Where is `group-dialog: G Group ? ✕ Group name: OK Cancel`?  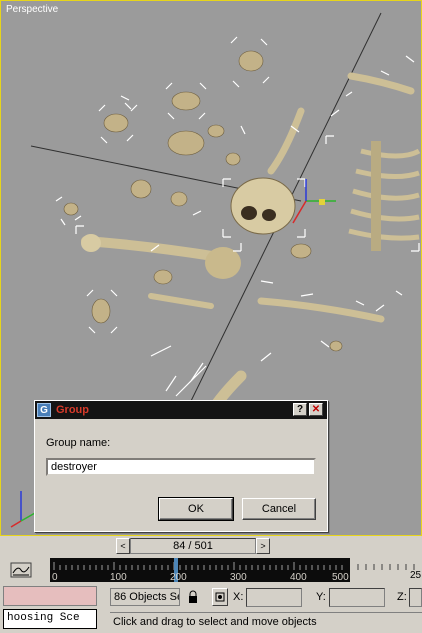
group-dialog: G Group ? ✕ Group name: OK Cancel is located at coordinates (181, 466).